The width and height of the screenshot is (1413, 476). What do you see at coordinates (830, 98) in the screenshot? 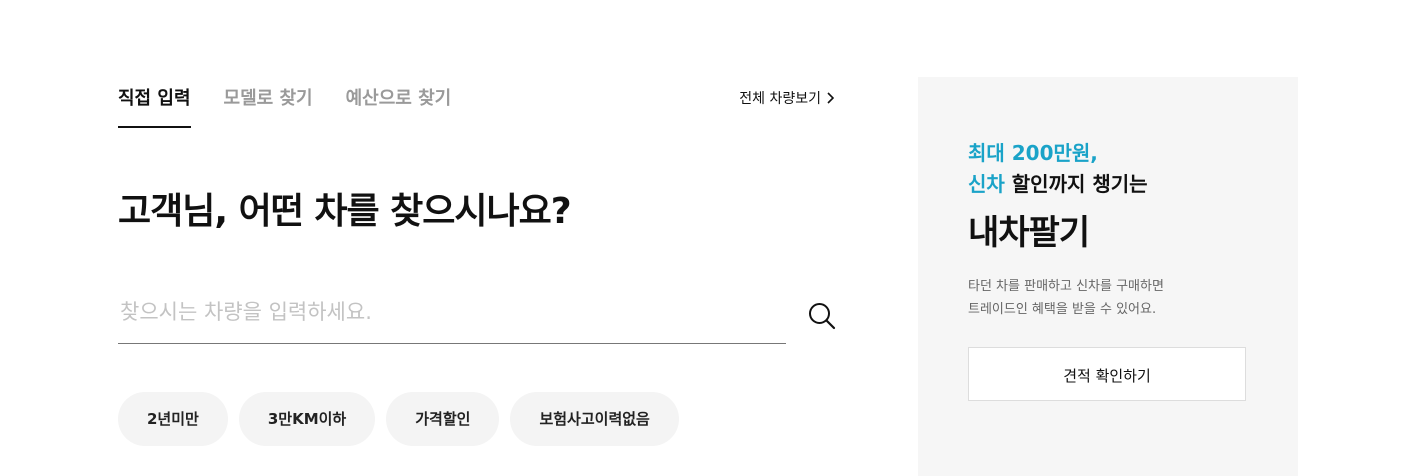
I see `chevron-right-icon` at bounding box center [830, 98].